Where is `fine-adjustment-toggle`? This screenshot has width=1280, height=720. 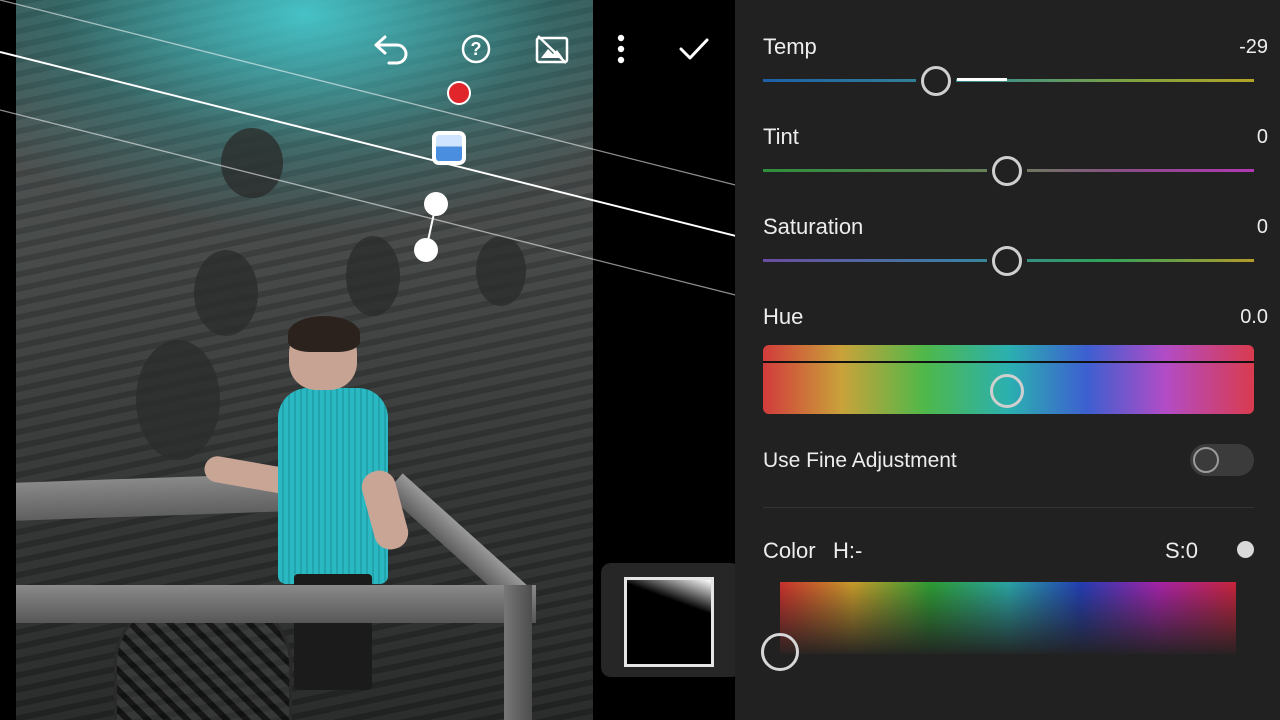 fine-adjustment-toggle is located at coordinates (1222, 460).